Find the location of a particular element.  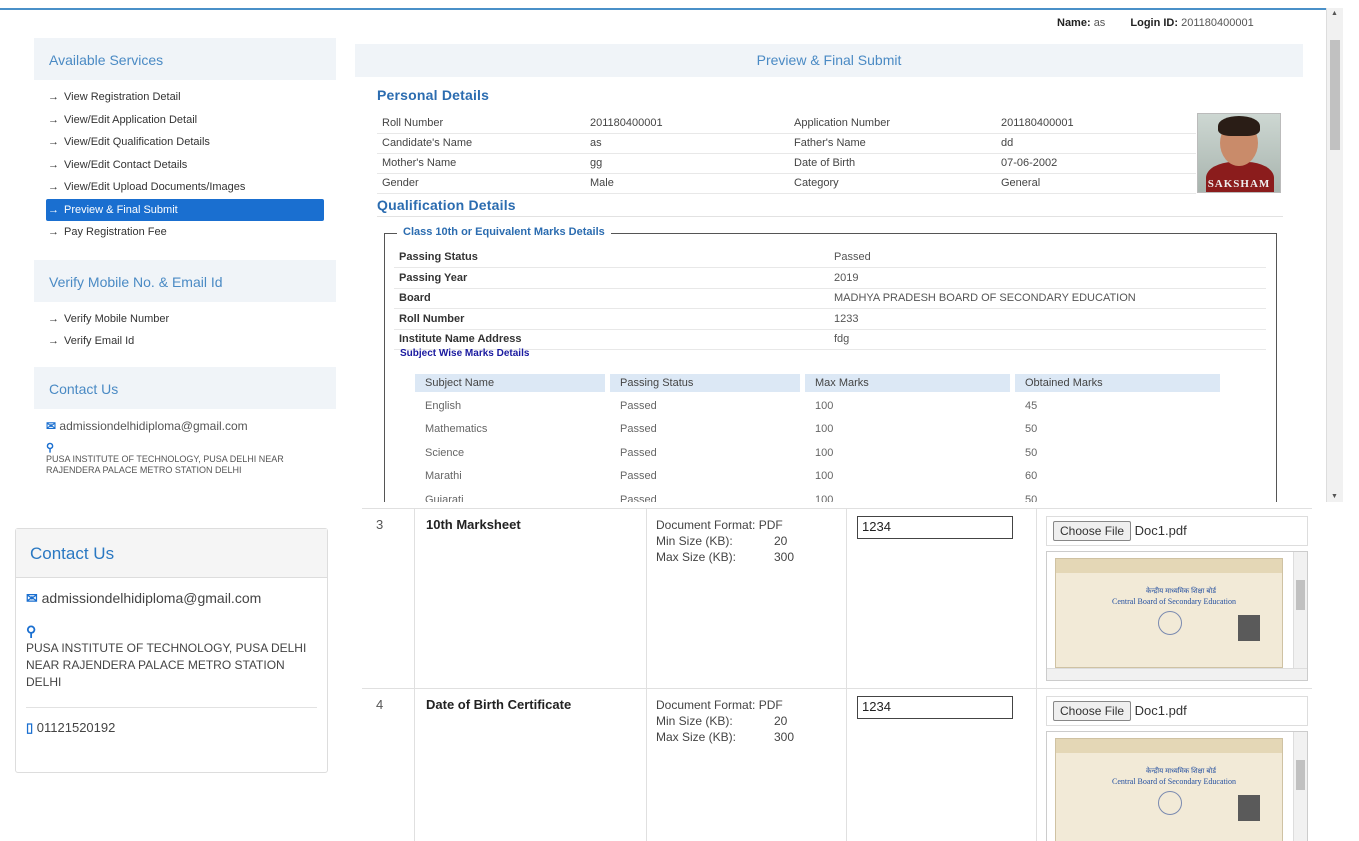

document-name: Date of Birth Certificate is located at coordinates (499, 704).